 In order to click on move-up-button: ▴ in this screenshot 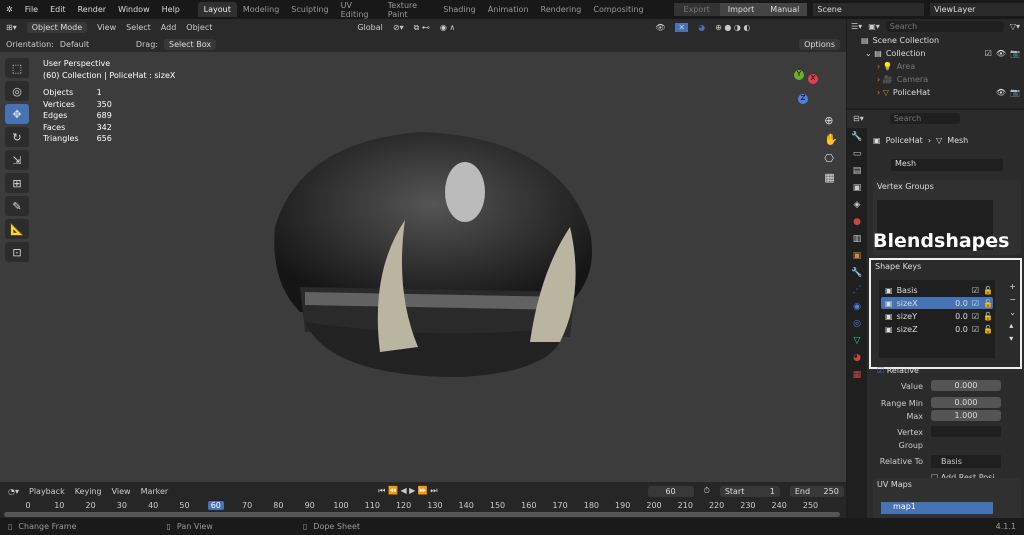, I will do `click(1012, 325)`.